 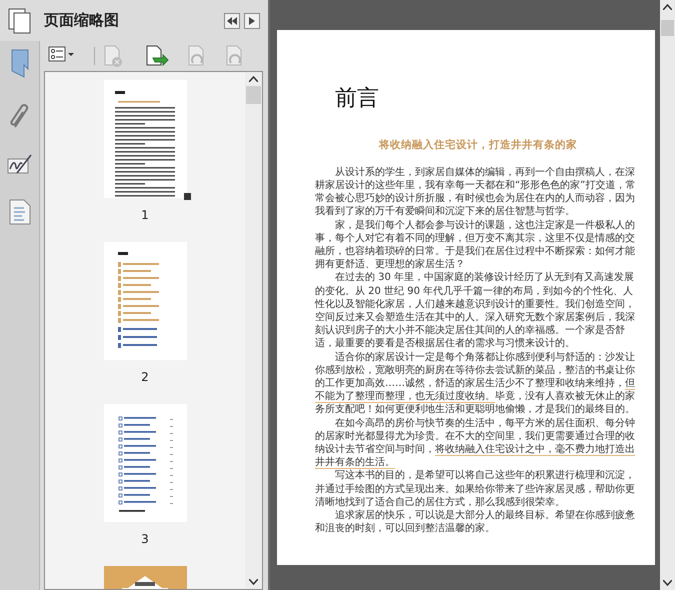 I want to click on paragraph: 从设计系的学生，到家居自媒体的编辑，再到一个自由撰稿人，在深耕家居设计的这些年里，我有幸每一天都在和“形形色色的家”打交道，常常会被心思巧妙的设计所折服，有时候也会为居住在内的人而动容，因为我看到了家的万千有爱瞬间和沉淀下来的居住智慧与哲学。, so click(x=475, y=192).